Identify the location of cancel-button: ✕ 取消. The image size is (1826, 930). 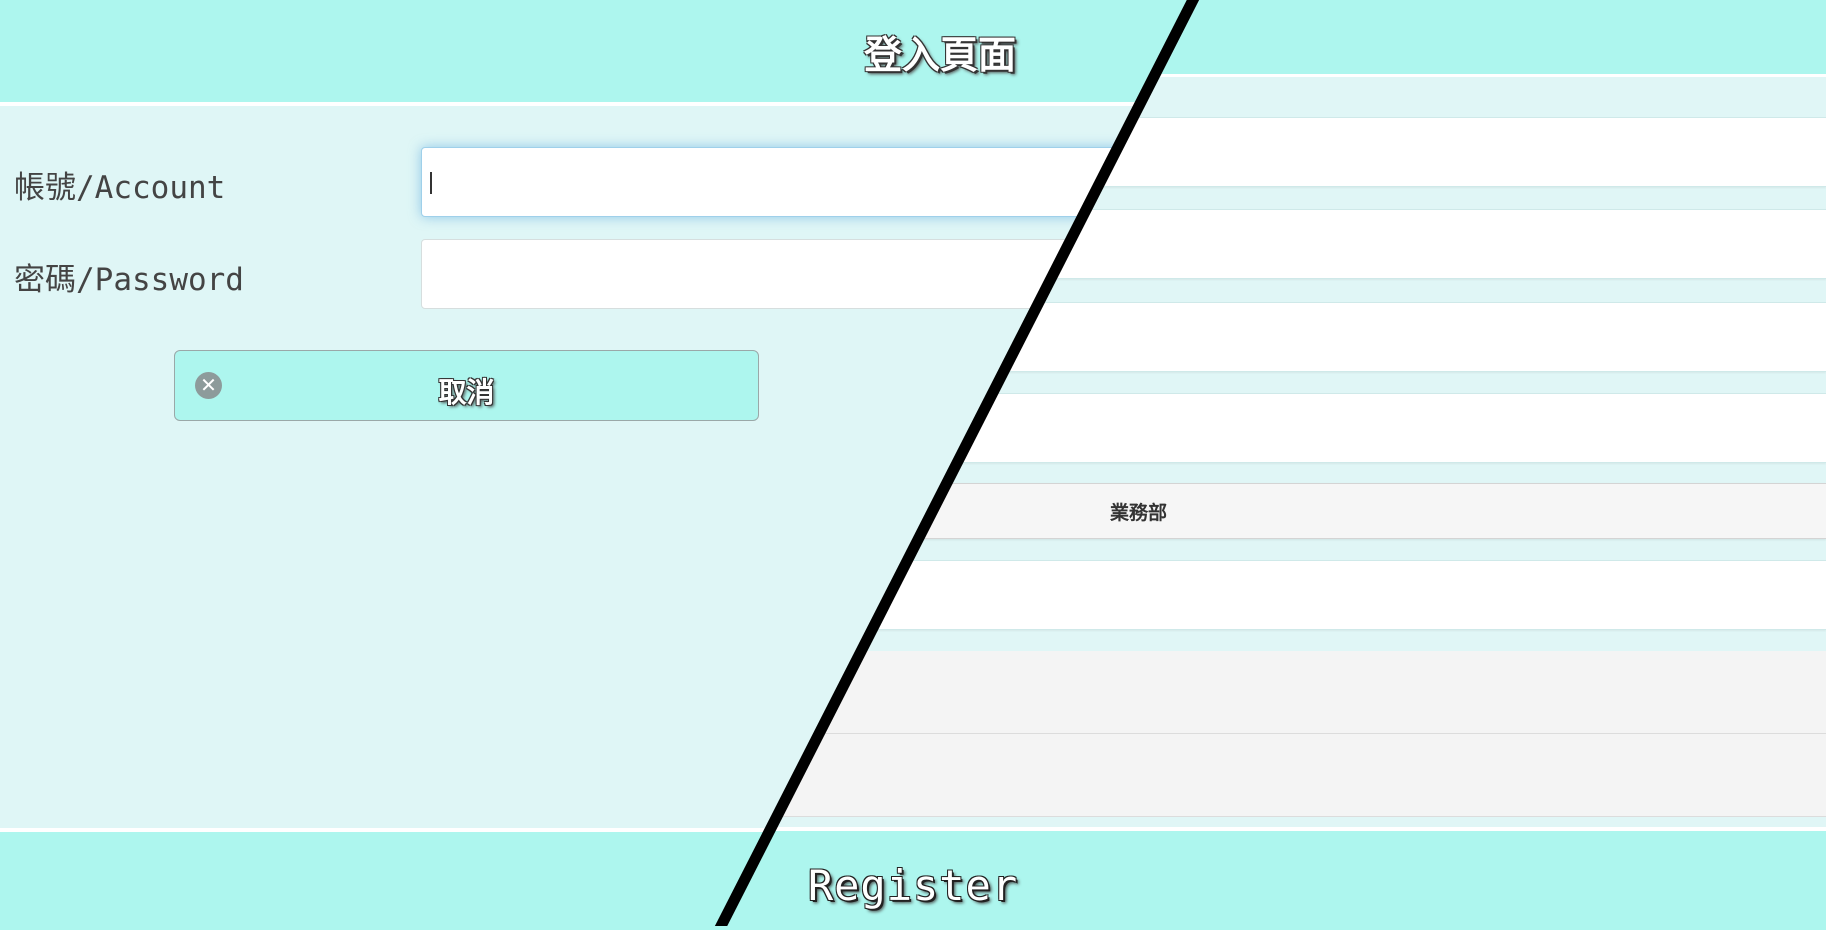
(466, 385).